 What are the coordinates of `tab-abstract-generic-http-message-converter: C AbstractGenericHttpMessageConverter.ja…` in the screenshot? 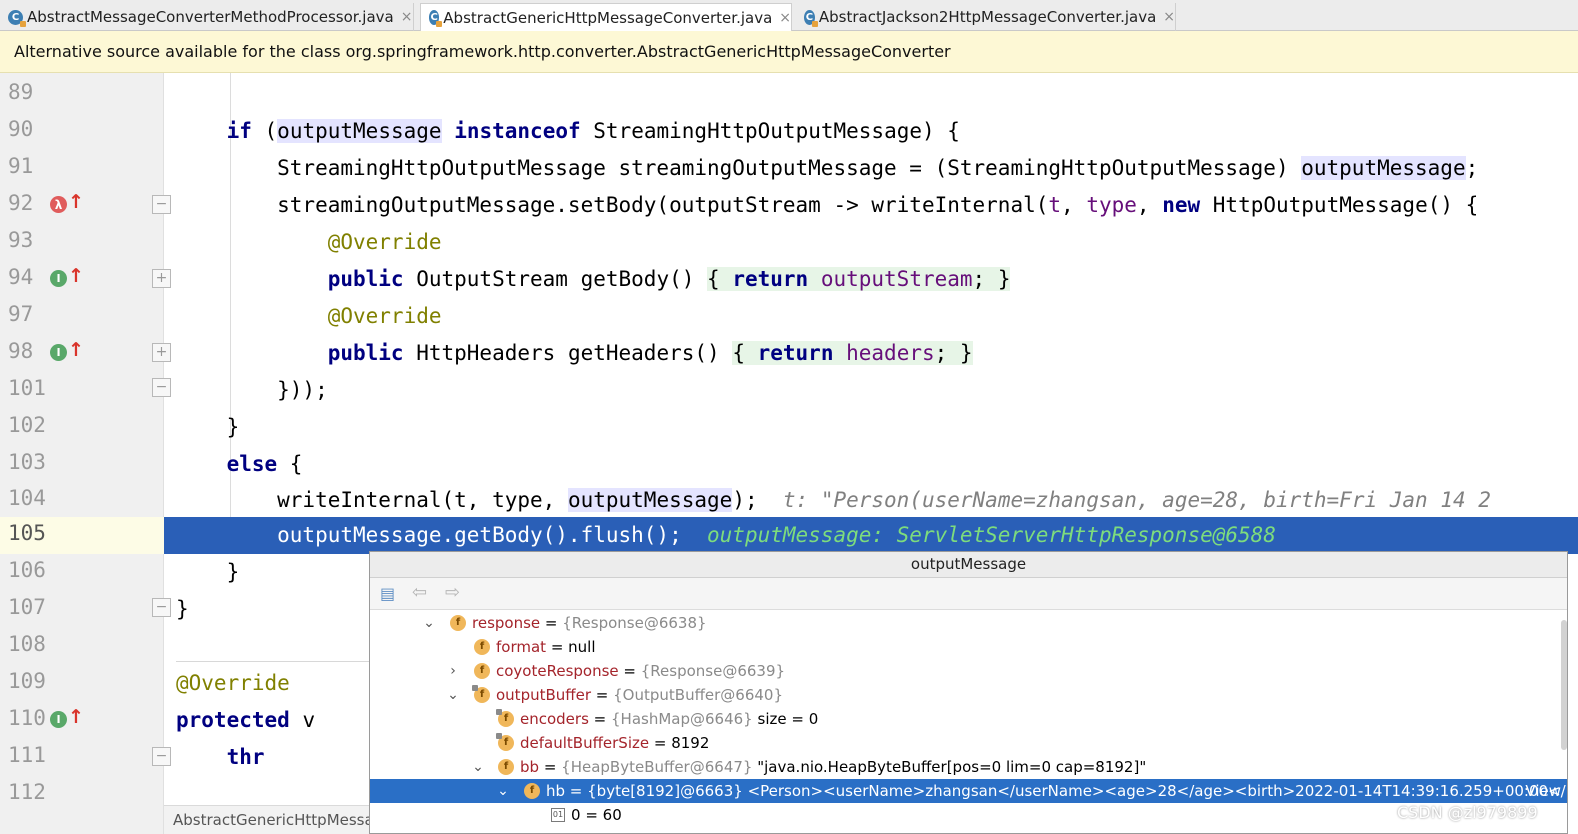 It's located at (606, 17).